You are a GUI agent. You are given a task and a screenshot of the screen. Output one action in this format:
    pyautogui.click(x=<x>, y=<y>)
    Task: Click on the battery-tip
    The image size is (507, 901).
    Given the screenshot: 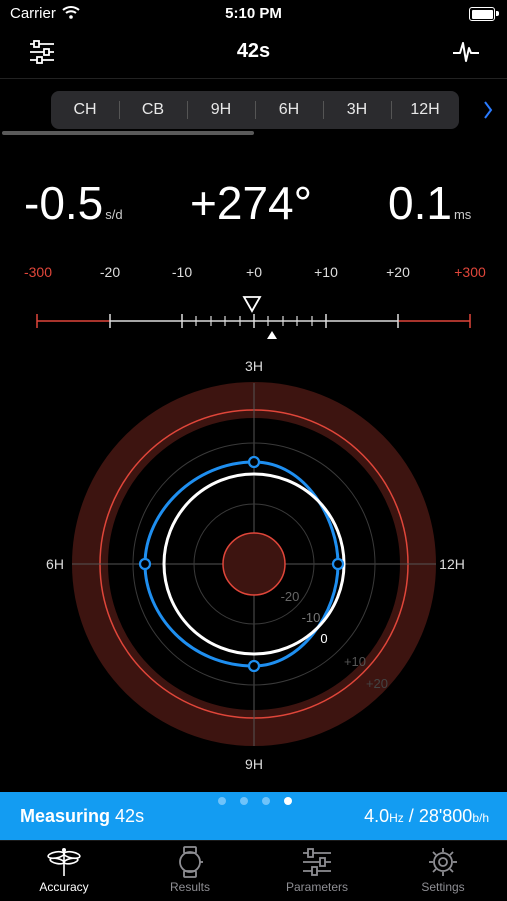 What is the action you would take?
    pyautogui.click(x=497, y=13)
    